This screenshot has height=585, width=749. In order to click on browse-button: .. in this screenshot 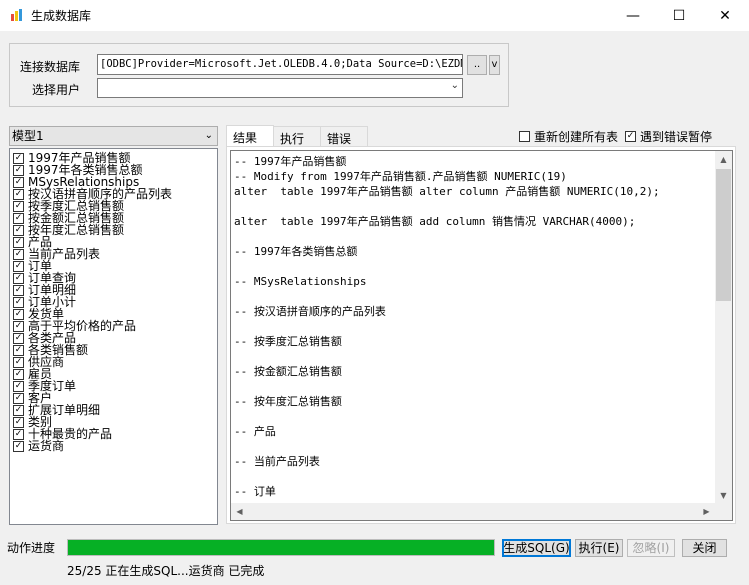, I will do `click(477, 65)`.